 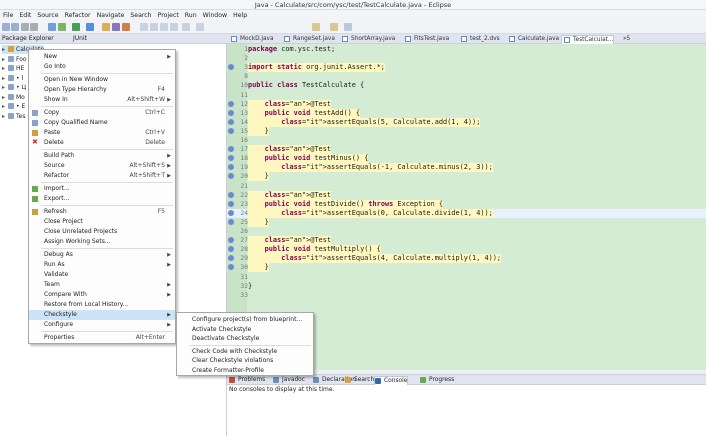 I want to click on menu-search: Search, so click(x=140, y=15).